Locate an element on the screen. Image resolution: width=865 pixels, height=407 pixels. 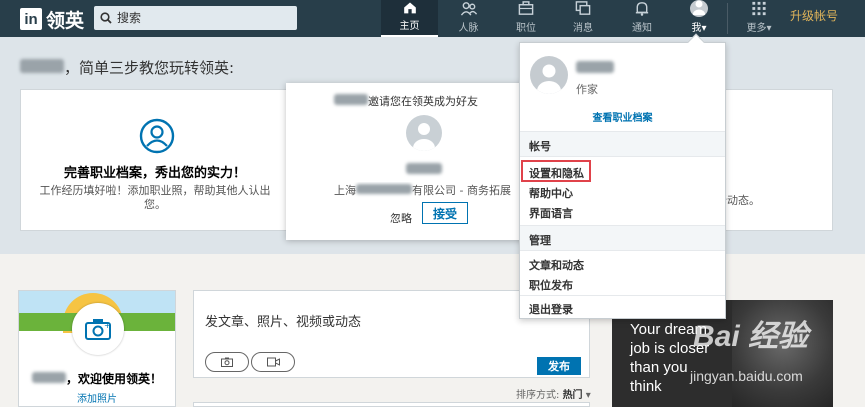
nav-jobs: 职位 is located at coordinates (526, 18).